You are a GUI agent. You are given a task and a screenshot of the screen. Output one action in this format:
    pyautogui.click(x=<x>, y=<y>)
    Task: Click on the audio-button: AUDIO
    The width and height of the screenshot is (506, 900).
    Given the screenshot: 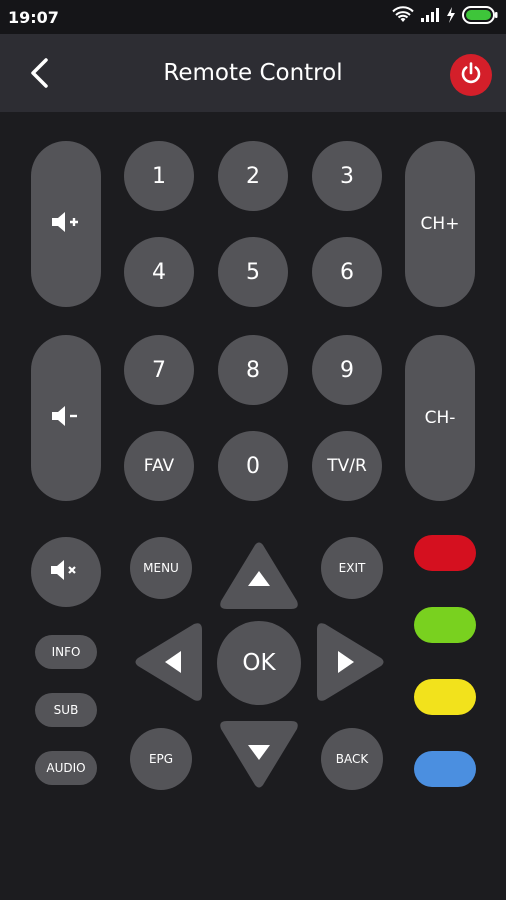 What is the action you would take?
    pyautogui.click(x=66, y=768)
    